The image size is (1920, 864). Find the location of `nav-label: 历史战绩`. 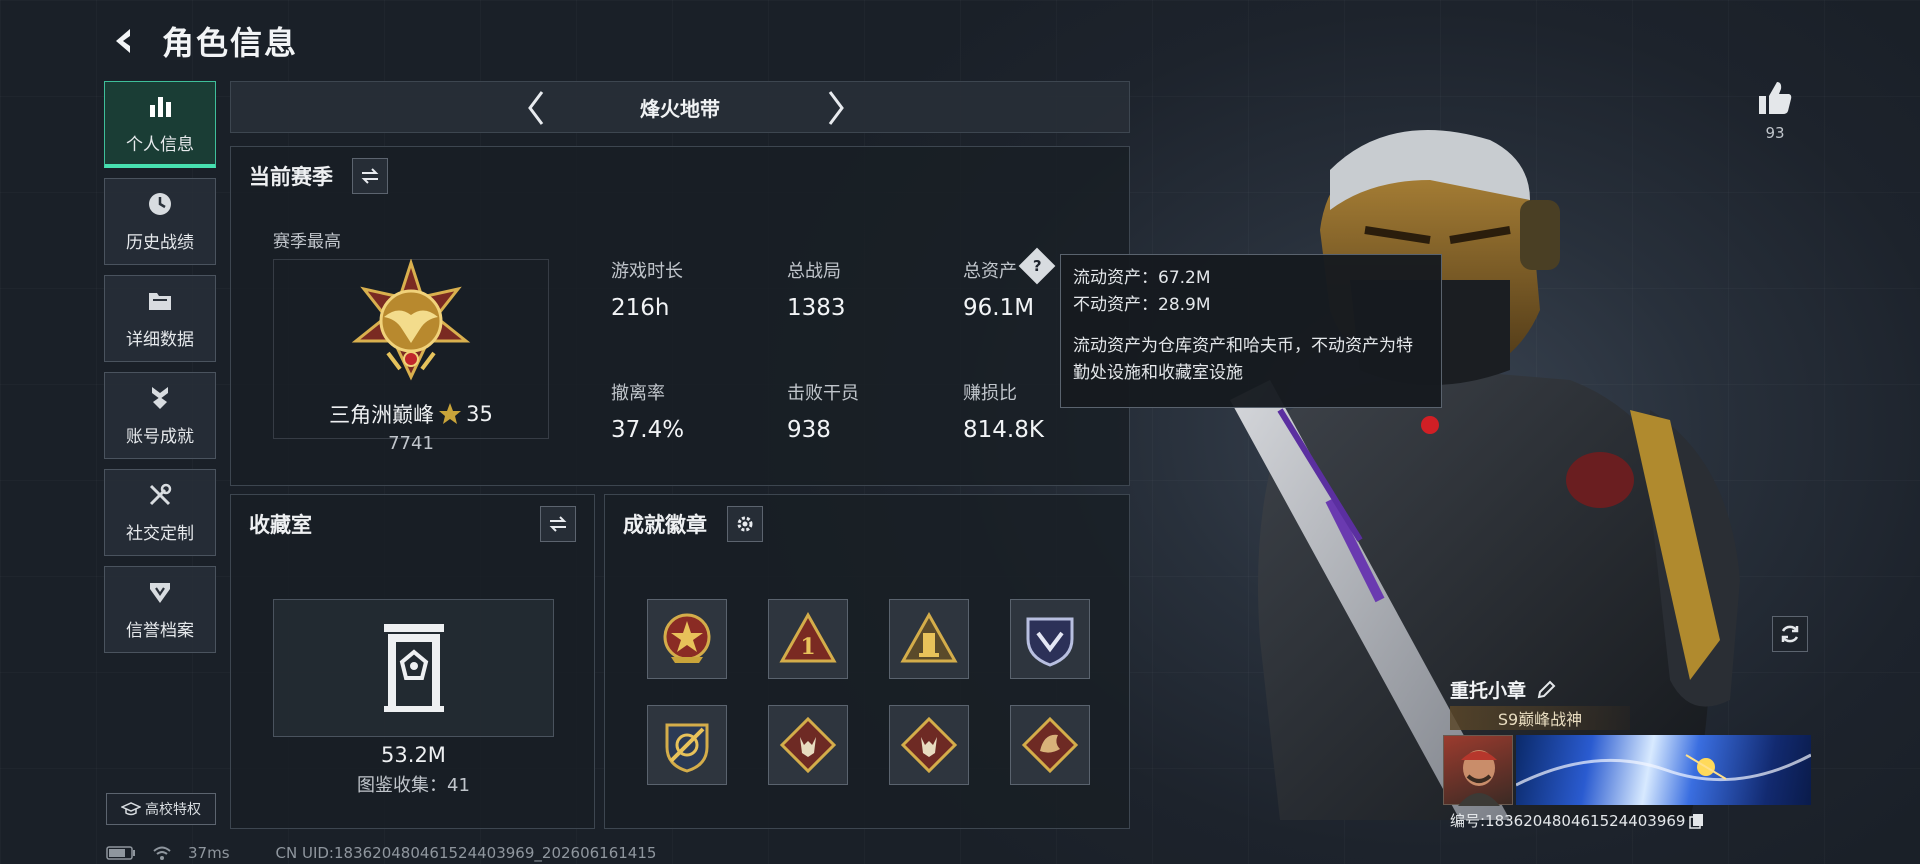

nav-label: 历史战绩 is located at coordinates (160, 243).